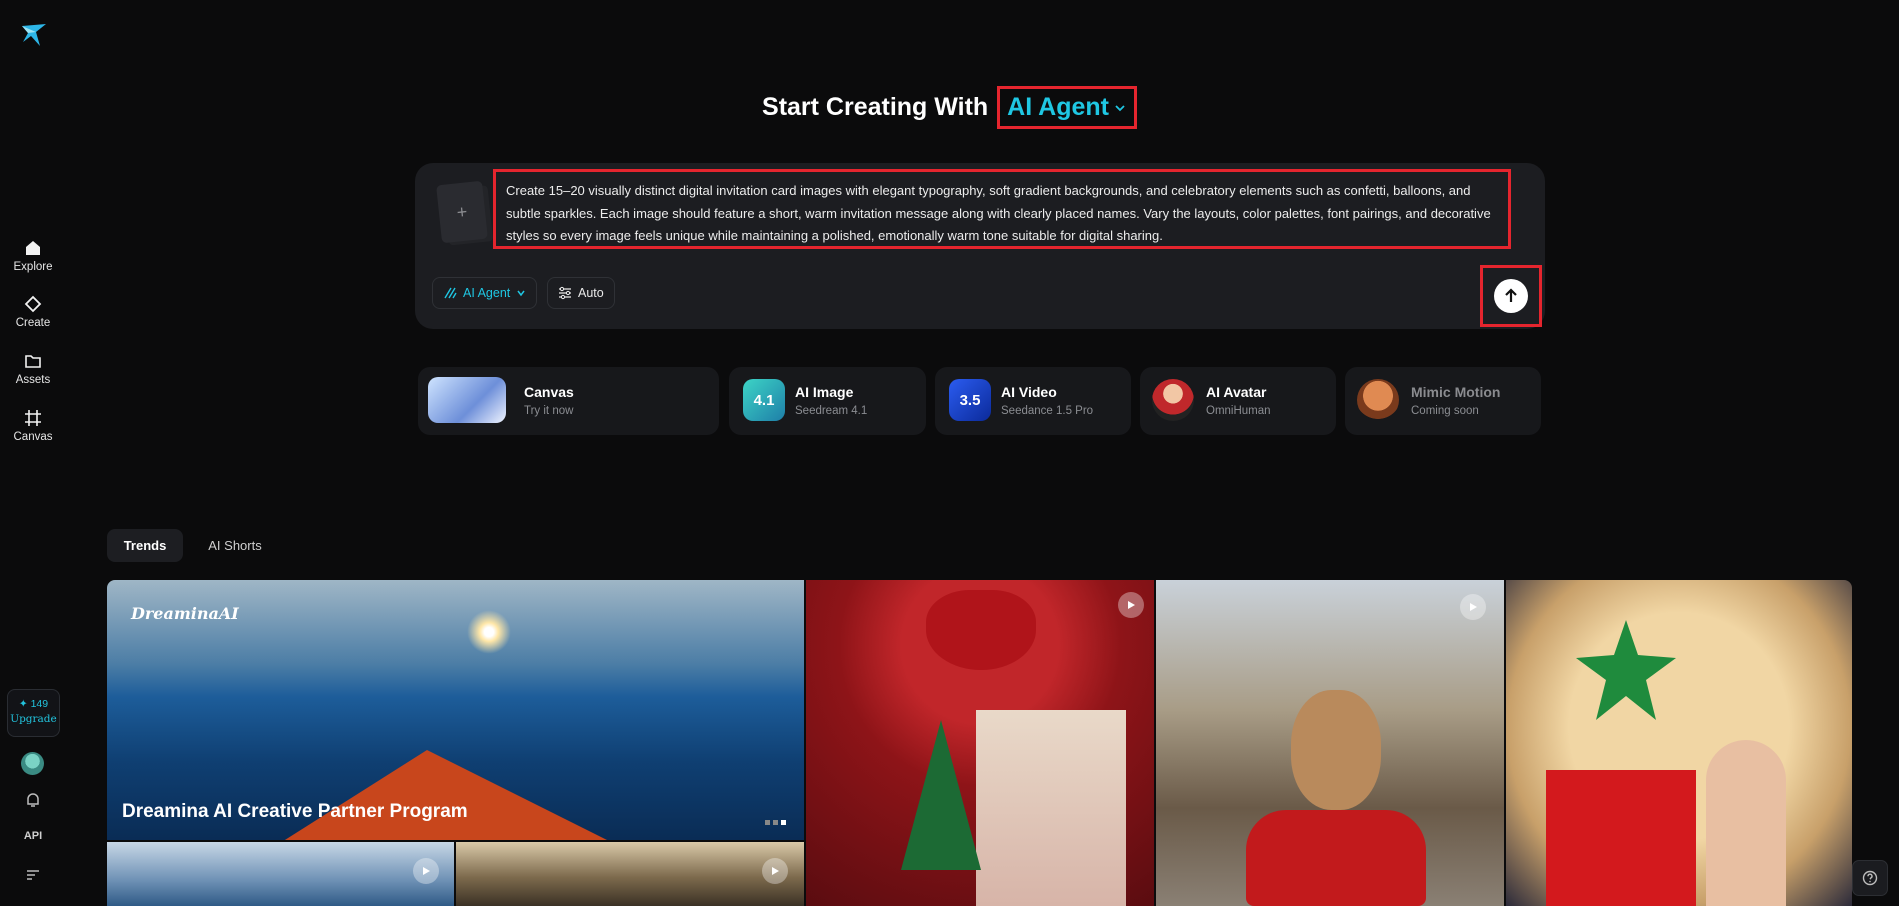 The image size is (1899, 906). What do you see at coordinates (33, 719) in the screenshot?
I see `upgrade-label: Upgrade` at bounding box center [33, 719].